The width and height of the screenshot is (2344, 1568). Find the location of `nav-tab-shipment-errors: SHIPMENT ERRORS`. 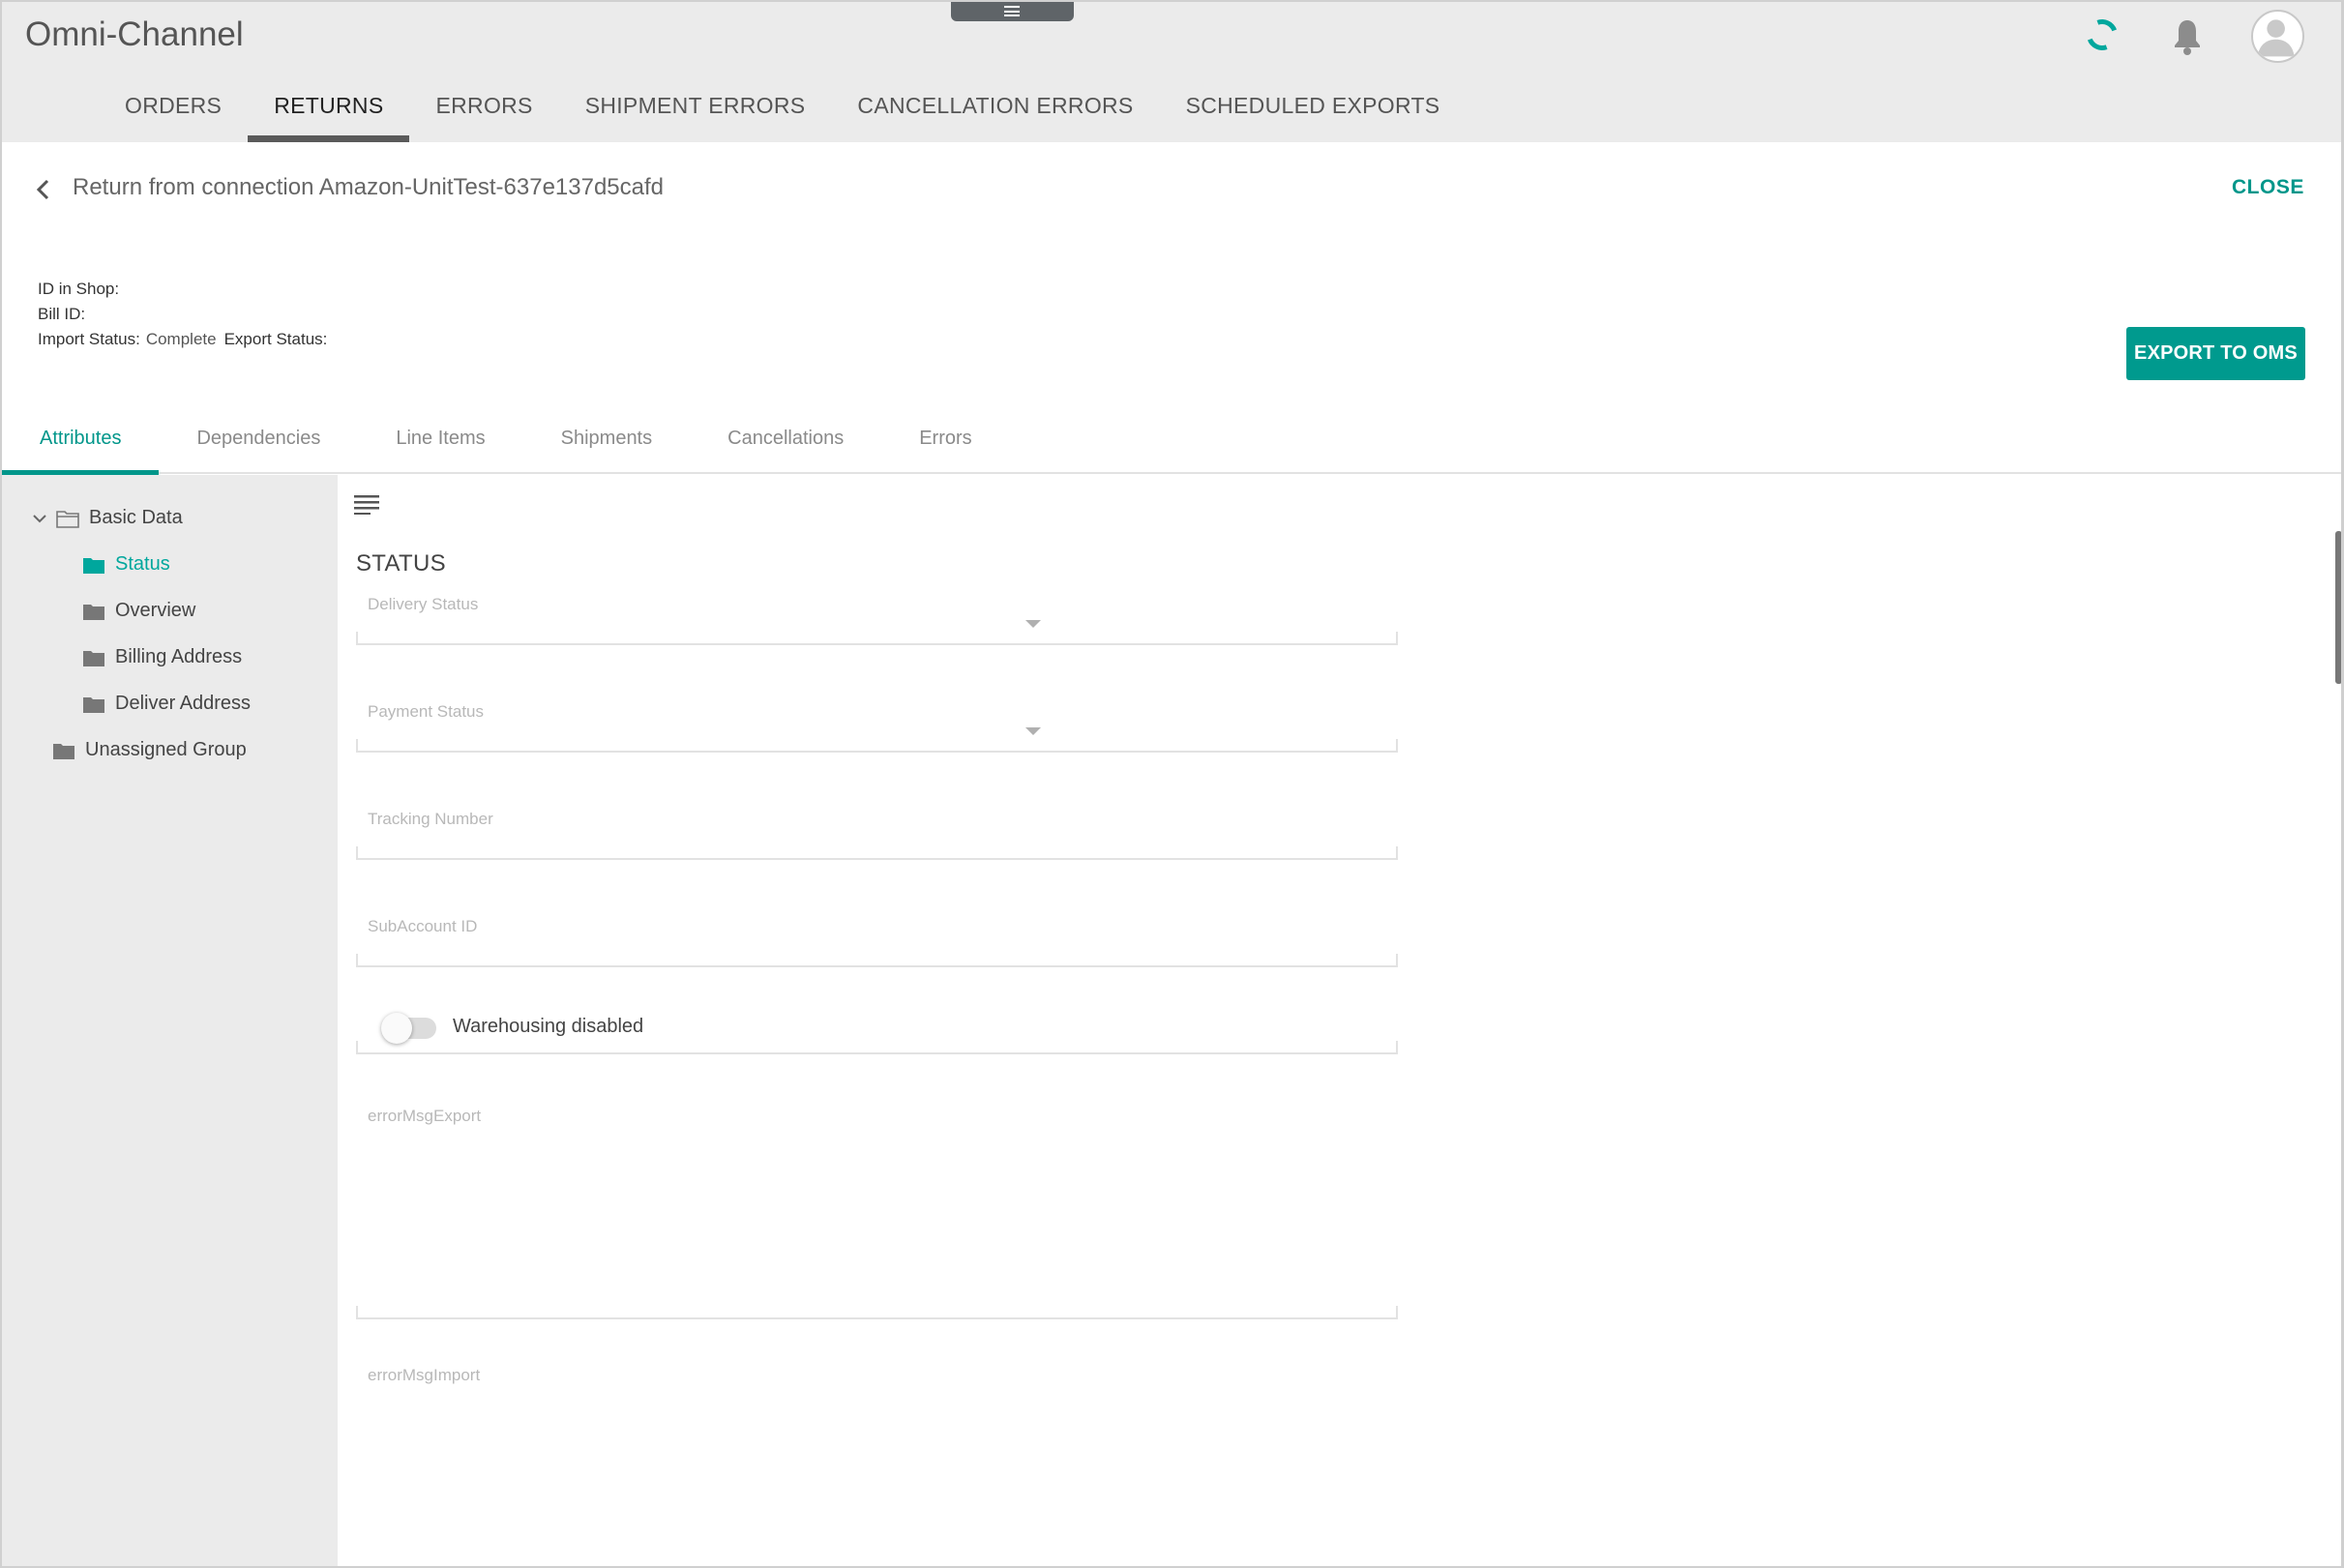

nav-tab-shipment-errors: SHIPMENT ERRORS is located at coordinates (695, 109).